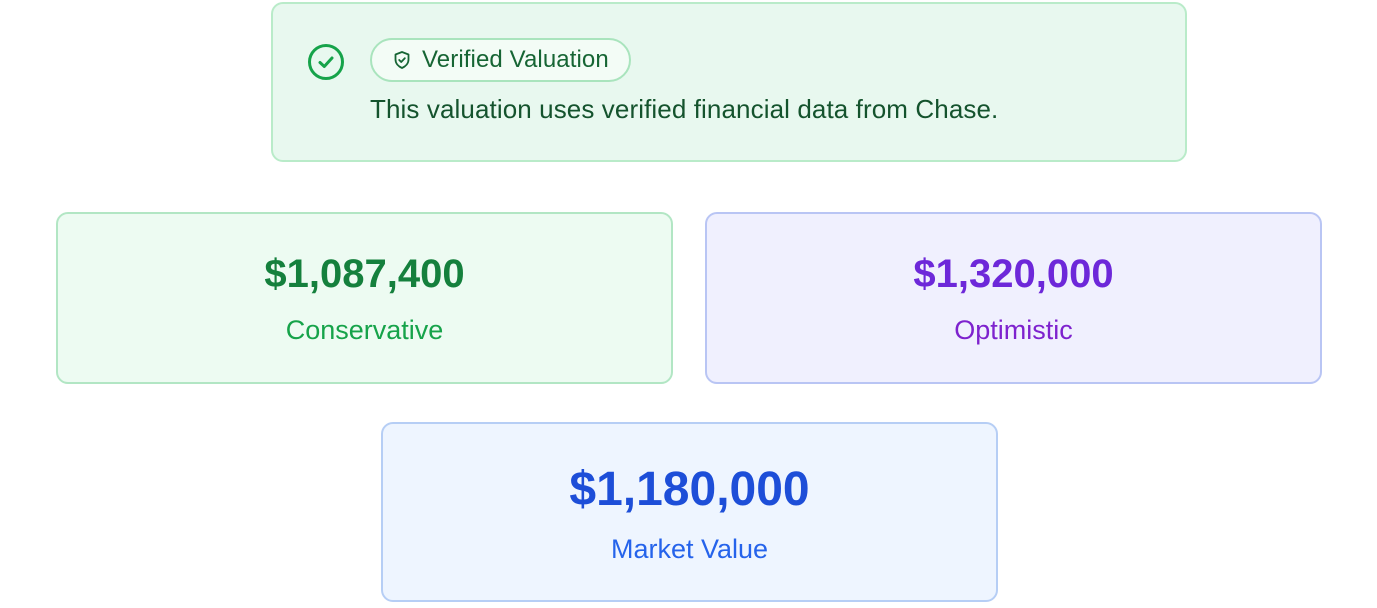  What do you see at coordinates (402, 60) in the screenshot?
I see `shield-check-icon` at bounding box center [402, 60].